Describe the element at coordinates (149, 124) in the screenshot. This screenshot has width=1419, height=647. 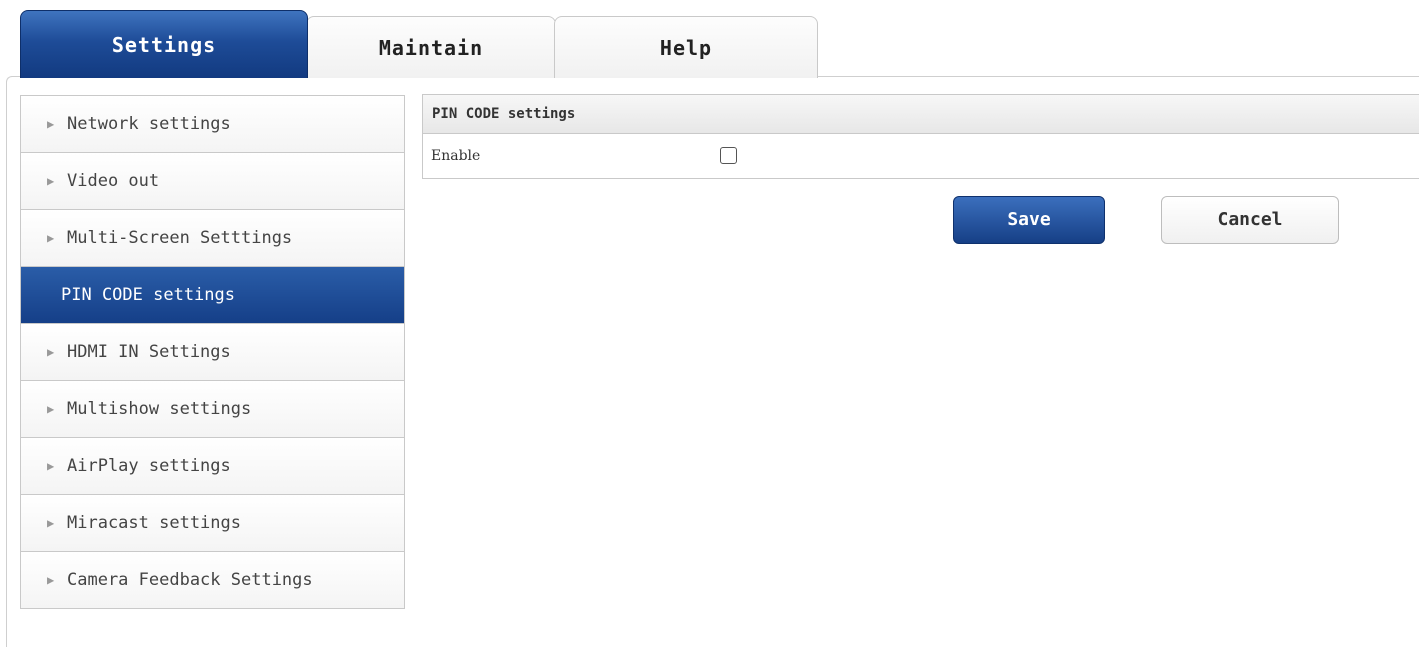
I see `sidebar-item-label: Network settings` at that location.